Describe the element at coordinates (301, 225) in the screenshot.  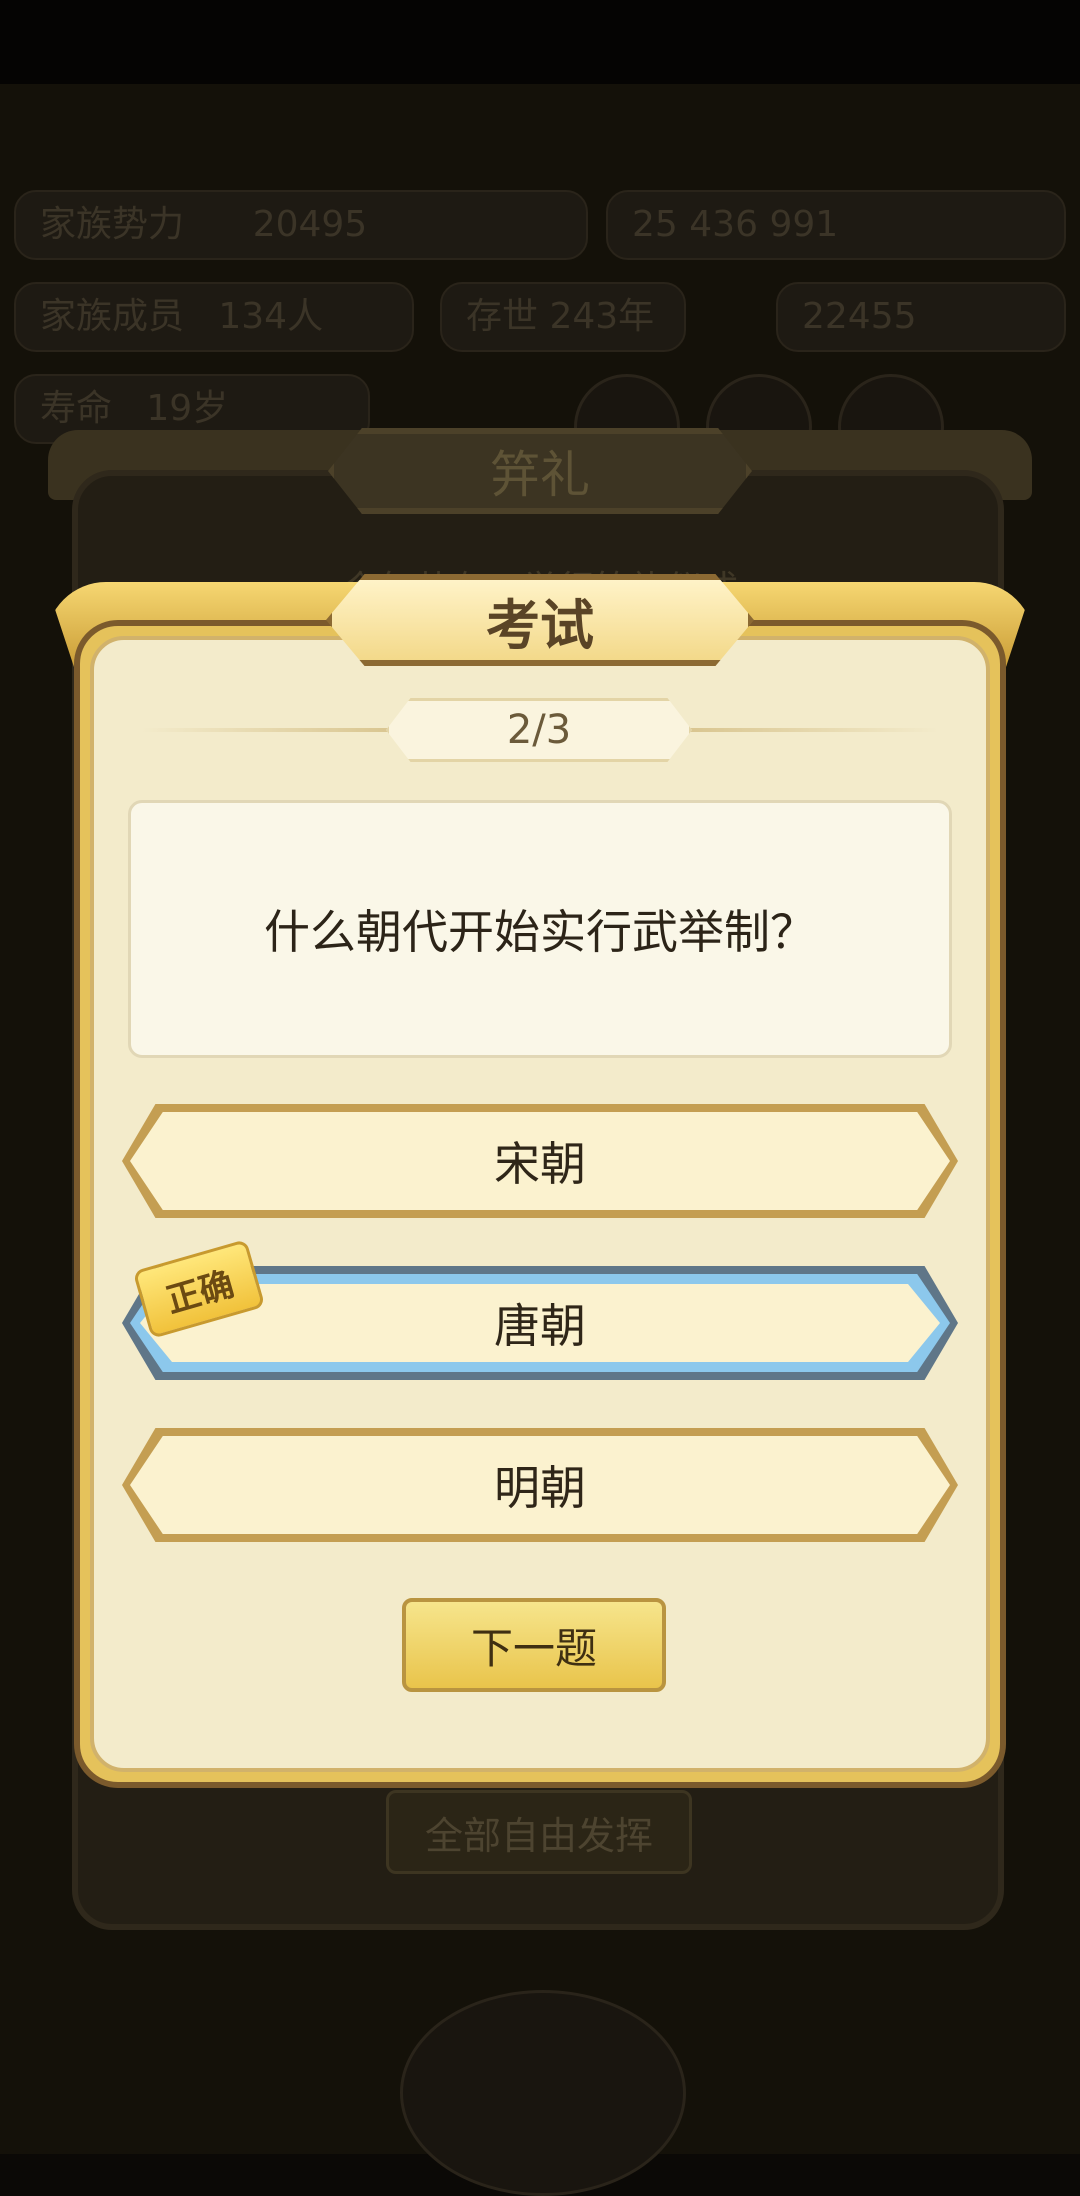
I see `bg-family-power: 家族势力 20495` at that location.